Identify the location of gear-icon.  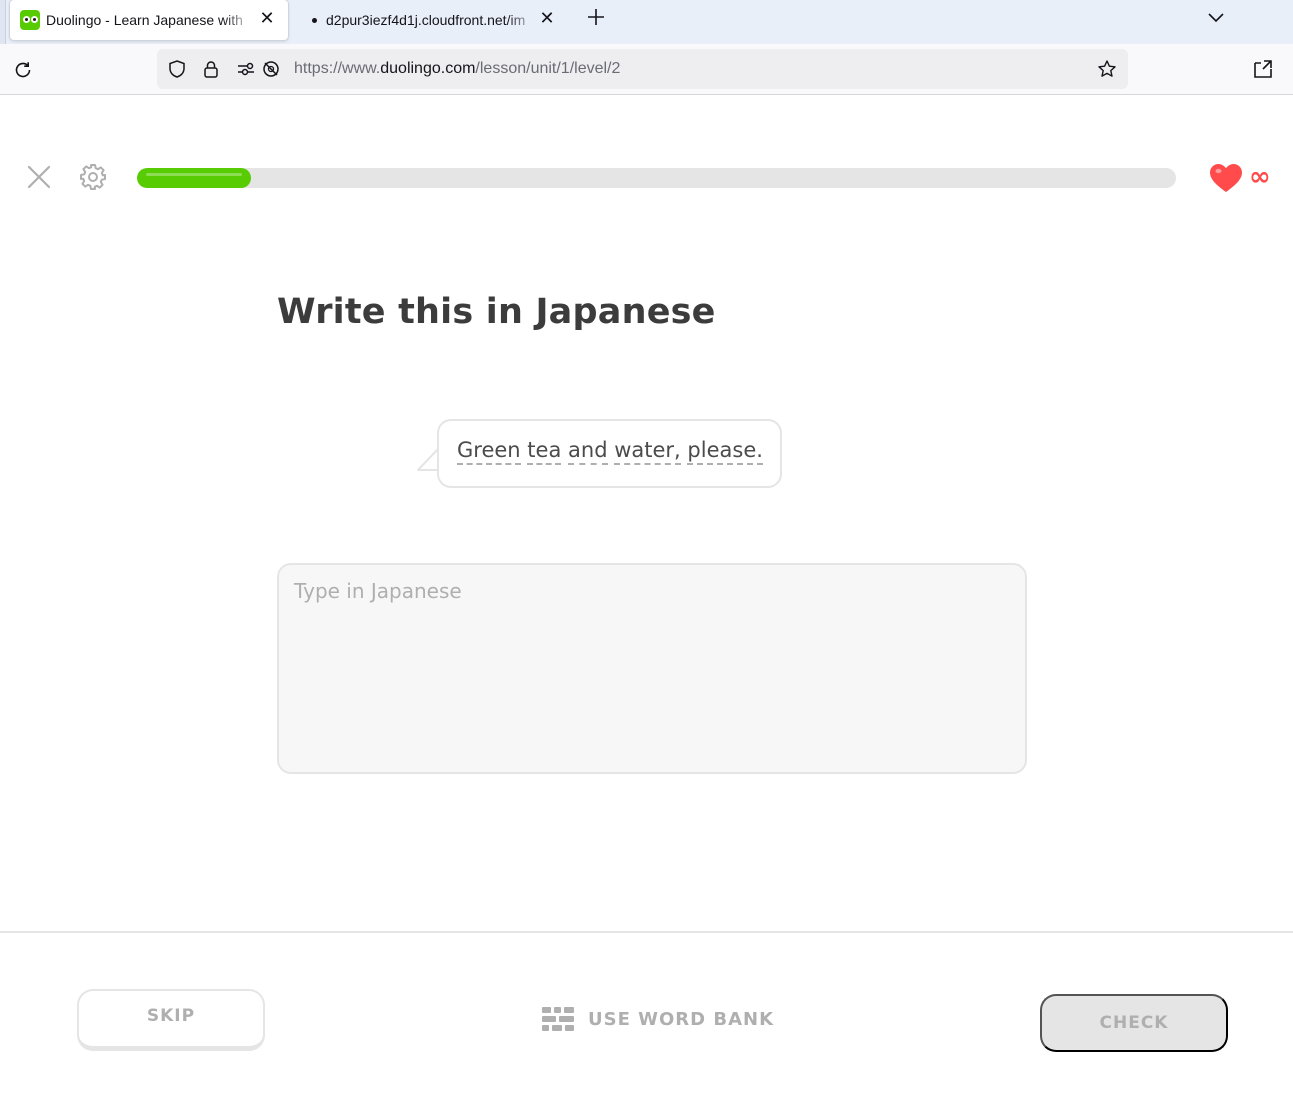
(93, 177).